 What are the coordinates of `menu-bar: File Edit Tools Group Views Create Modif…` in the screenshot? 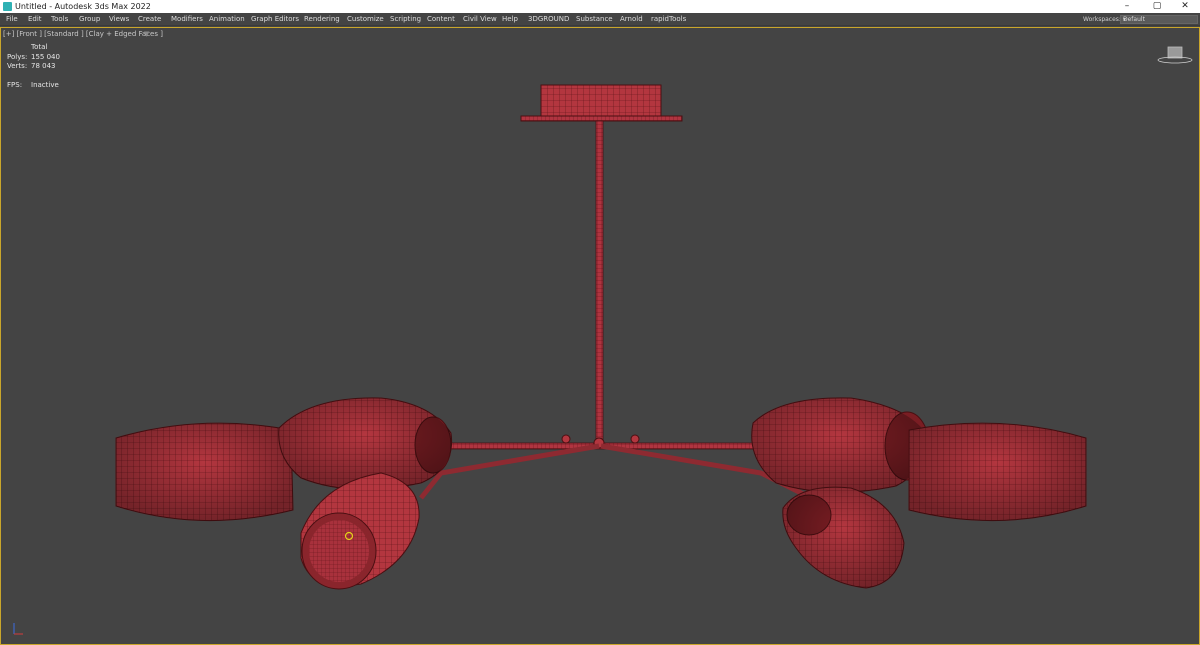 It's located at (600, 19).